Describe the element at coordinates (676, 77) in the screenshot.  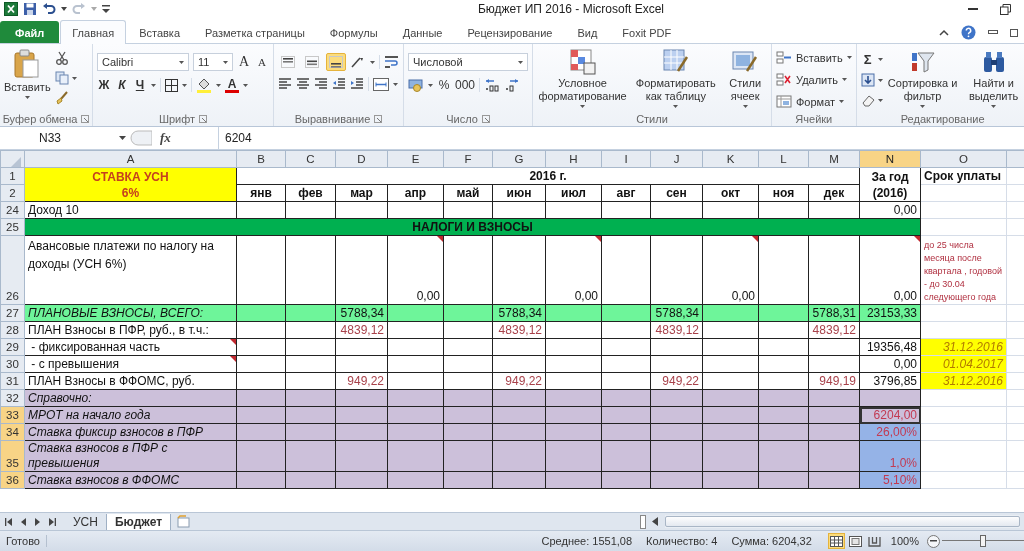
I see `format-as-table-button: Форматировать как таблицу` at that location.